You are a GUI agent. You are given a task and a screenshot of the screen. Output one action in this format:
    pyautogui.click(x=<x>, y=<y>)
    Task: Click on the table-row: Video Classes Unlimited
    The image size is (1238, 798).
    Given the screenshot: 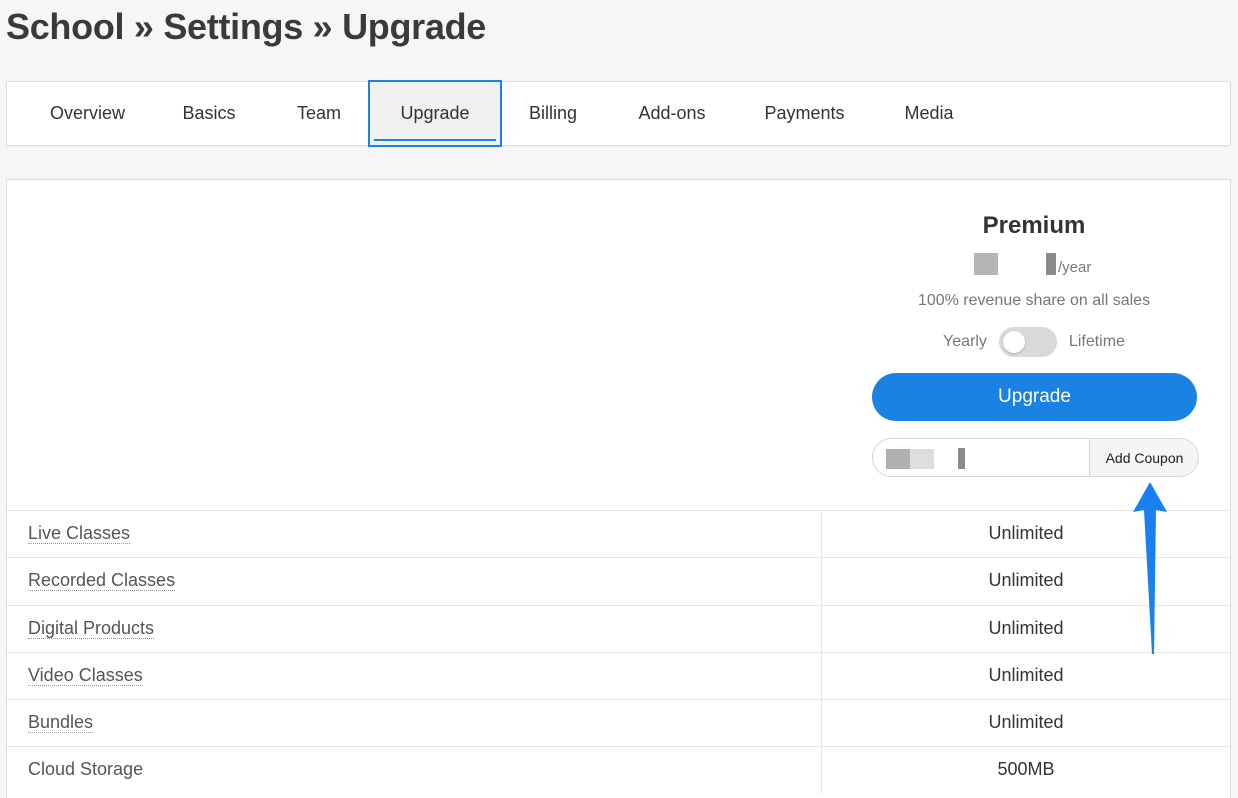 What is the action you would take?
    pyautogui.click(x=618, y=675)
    